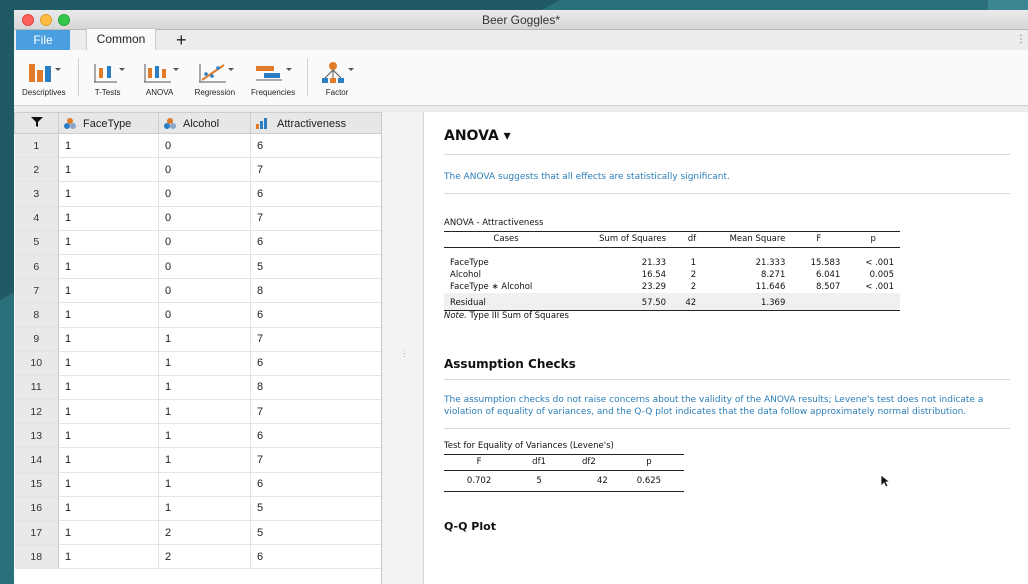 The height and width of the screenshot is (584, 1028). What do you see at coordinates (36, 363) in the screenshot?
I see `row-number: 10` at bounding box center [36, 363].